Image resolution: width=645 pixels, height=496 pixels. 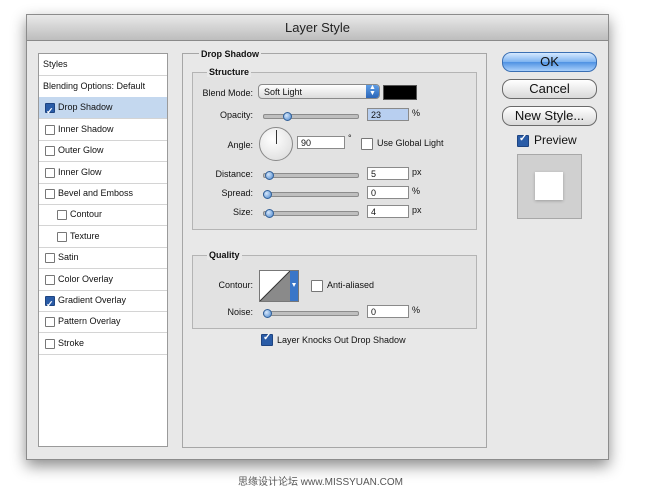 I want to click on anti-aliased-checkbox, so click(x=317, y=286).